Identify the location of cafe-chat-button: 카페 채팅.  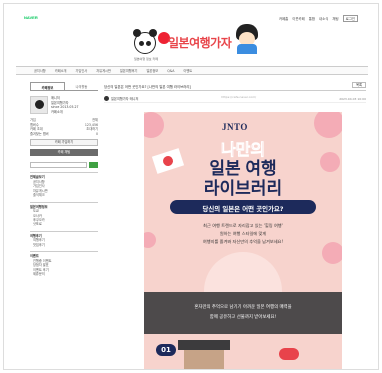
(64, 153).